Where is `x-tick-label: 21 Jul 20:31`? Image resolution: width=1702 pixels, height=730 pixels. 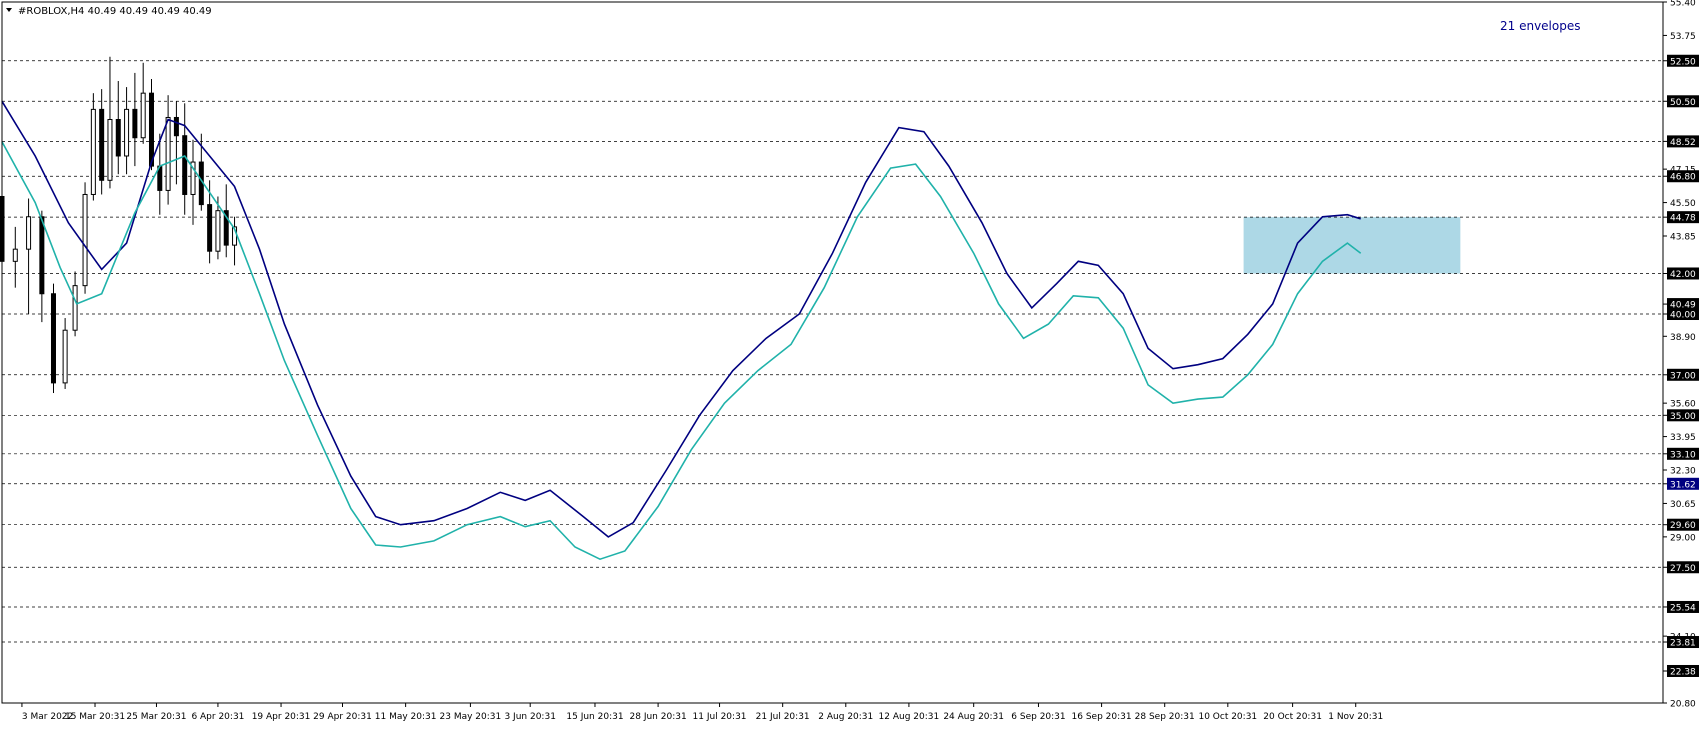
x-tick-label: 21 Jul 20:31 is located at coordinates (783, 717).